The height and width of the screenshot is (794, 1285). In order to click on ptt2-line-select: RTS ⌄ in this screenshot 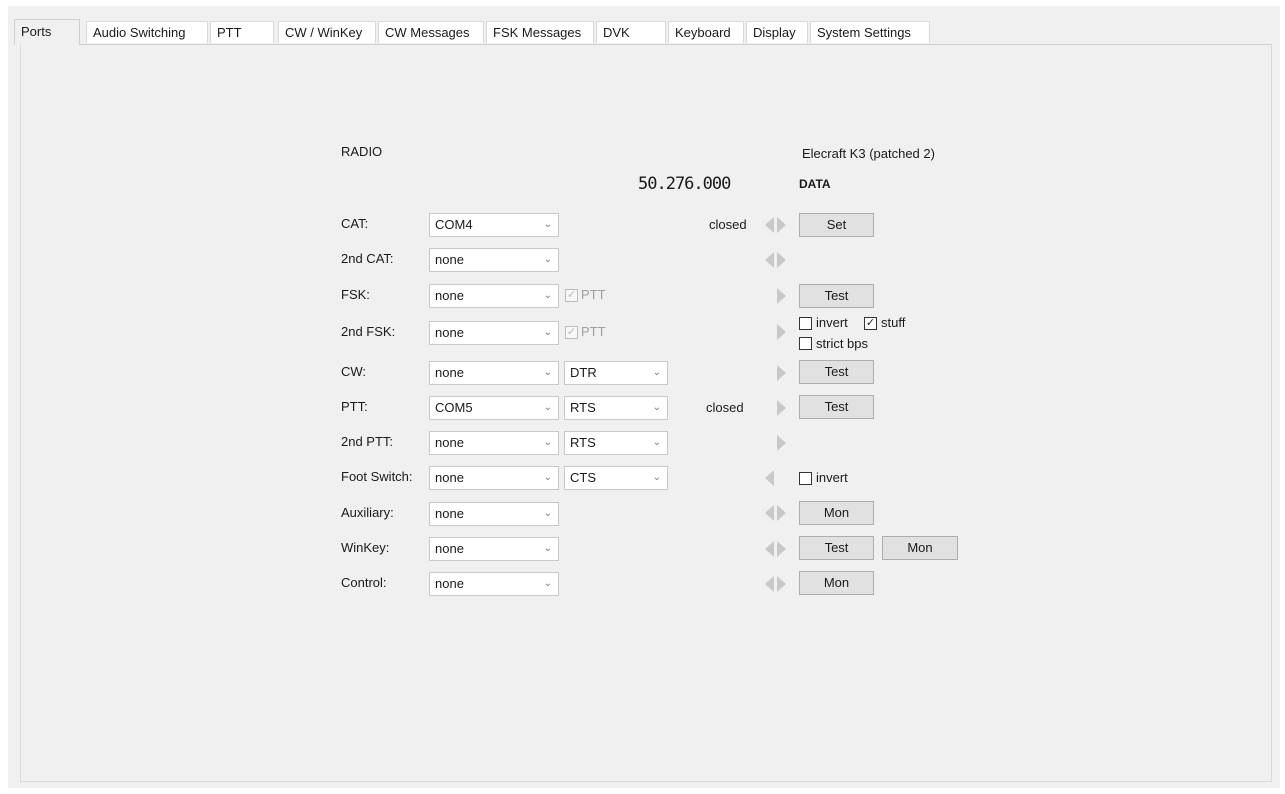, I will do `click(616, 443)`.